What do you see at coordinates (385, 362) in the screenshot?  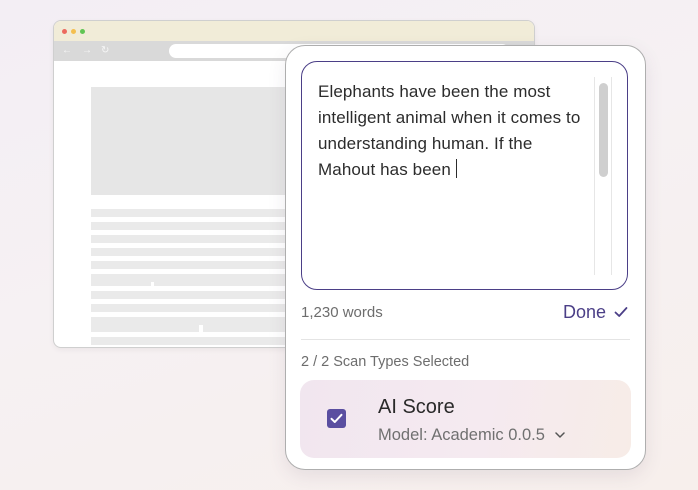 I see `scan-types-status: 2 / 2 Scan Types Selected` at bounding box center [385, 362].